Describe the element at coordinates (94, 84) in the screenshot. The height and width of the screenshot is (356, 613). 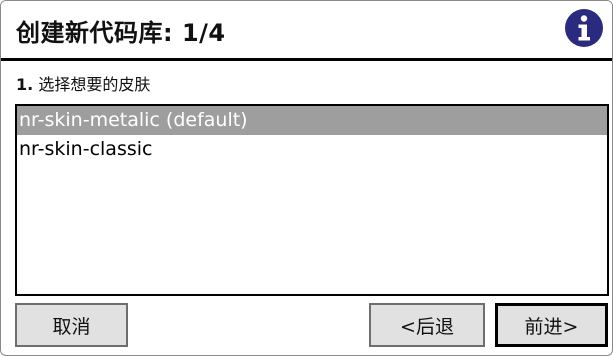
I see `step-text: 选择想要的皮肤` at that location.